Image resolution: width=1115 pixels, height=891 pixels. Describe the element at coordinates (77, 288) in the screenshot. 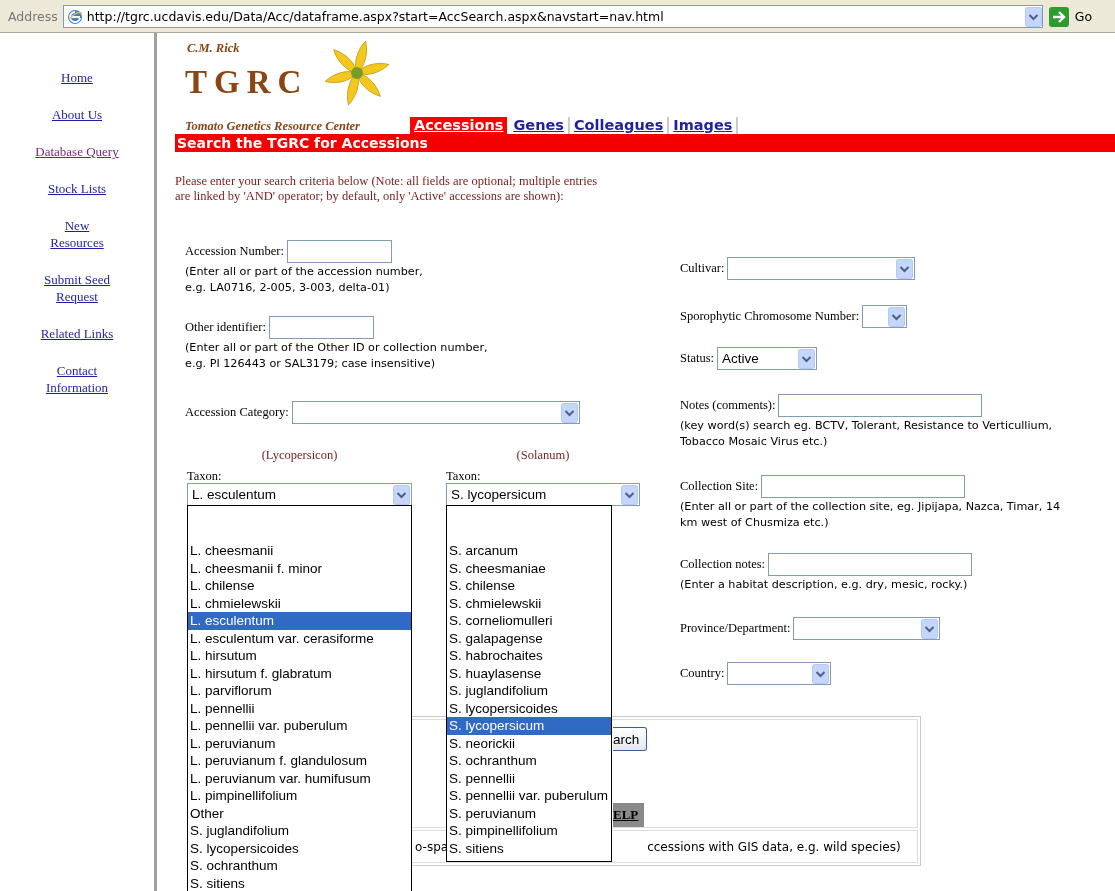

I see `nav-link: Submit Seed Request` at that location.